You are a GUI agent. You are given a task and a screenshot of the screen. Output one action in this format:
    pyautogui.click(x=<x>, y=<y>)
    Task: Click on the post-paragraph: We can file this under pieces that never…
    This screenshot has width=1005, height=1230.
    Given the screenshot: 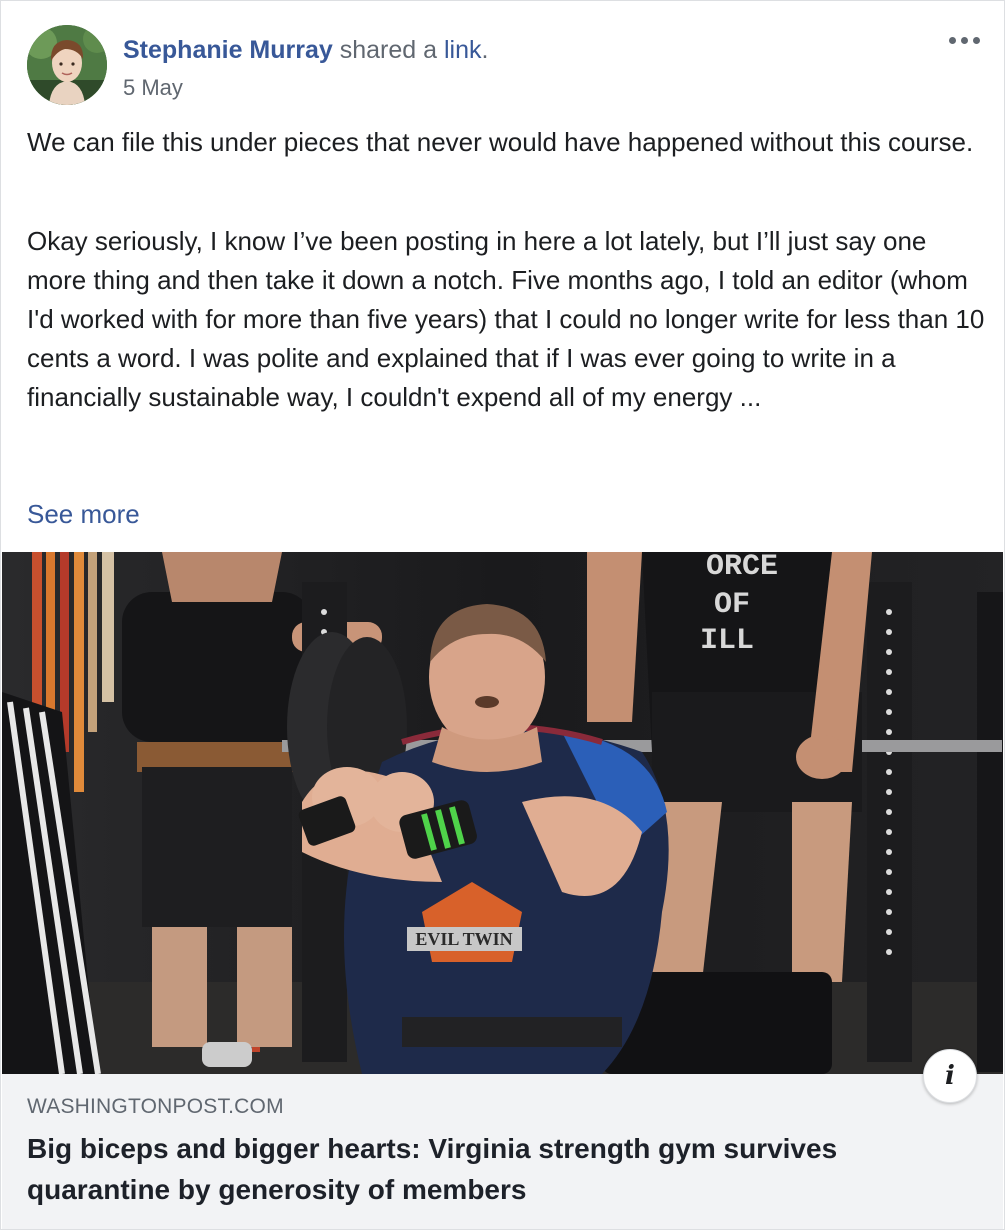 What is the action you would take?
    pyautogui.click(x=500, y=142)
    